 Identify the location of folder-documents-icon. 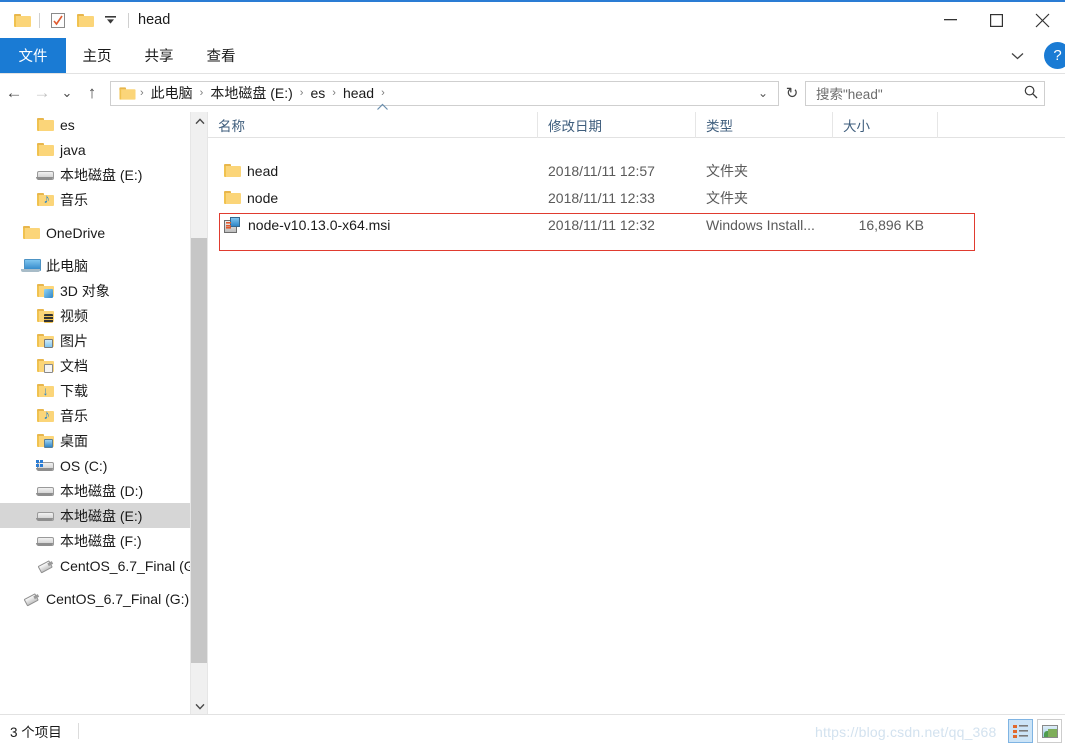
(44, 366).